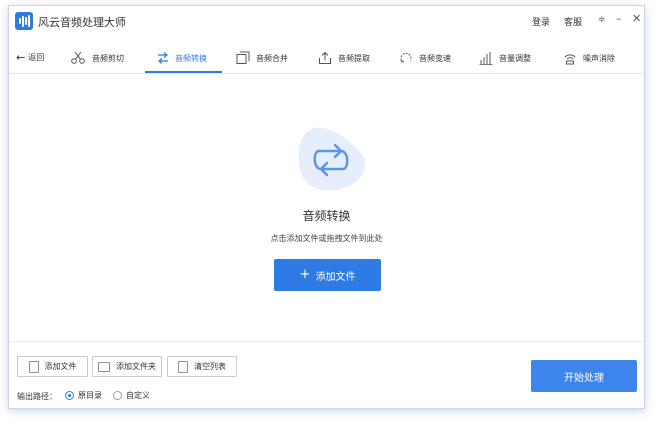 Image resolution: width=665 pixels, height=432 pixels. I want to click on convert-icon, so click(163, 58).